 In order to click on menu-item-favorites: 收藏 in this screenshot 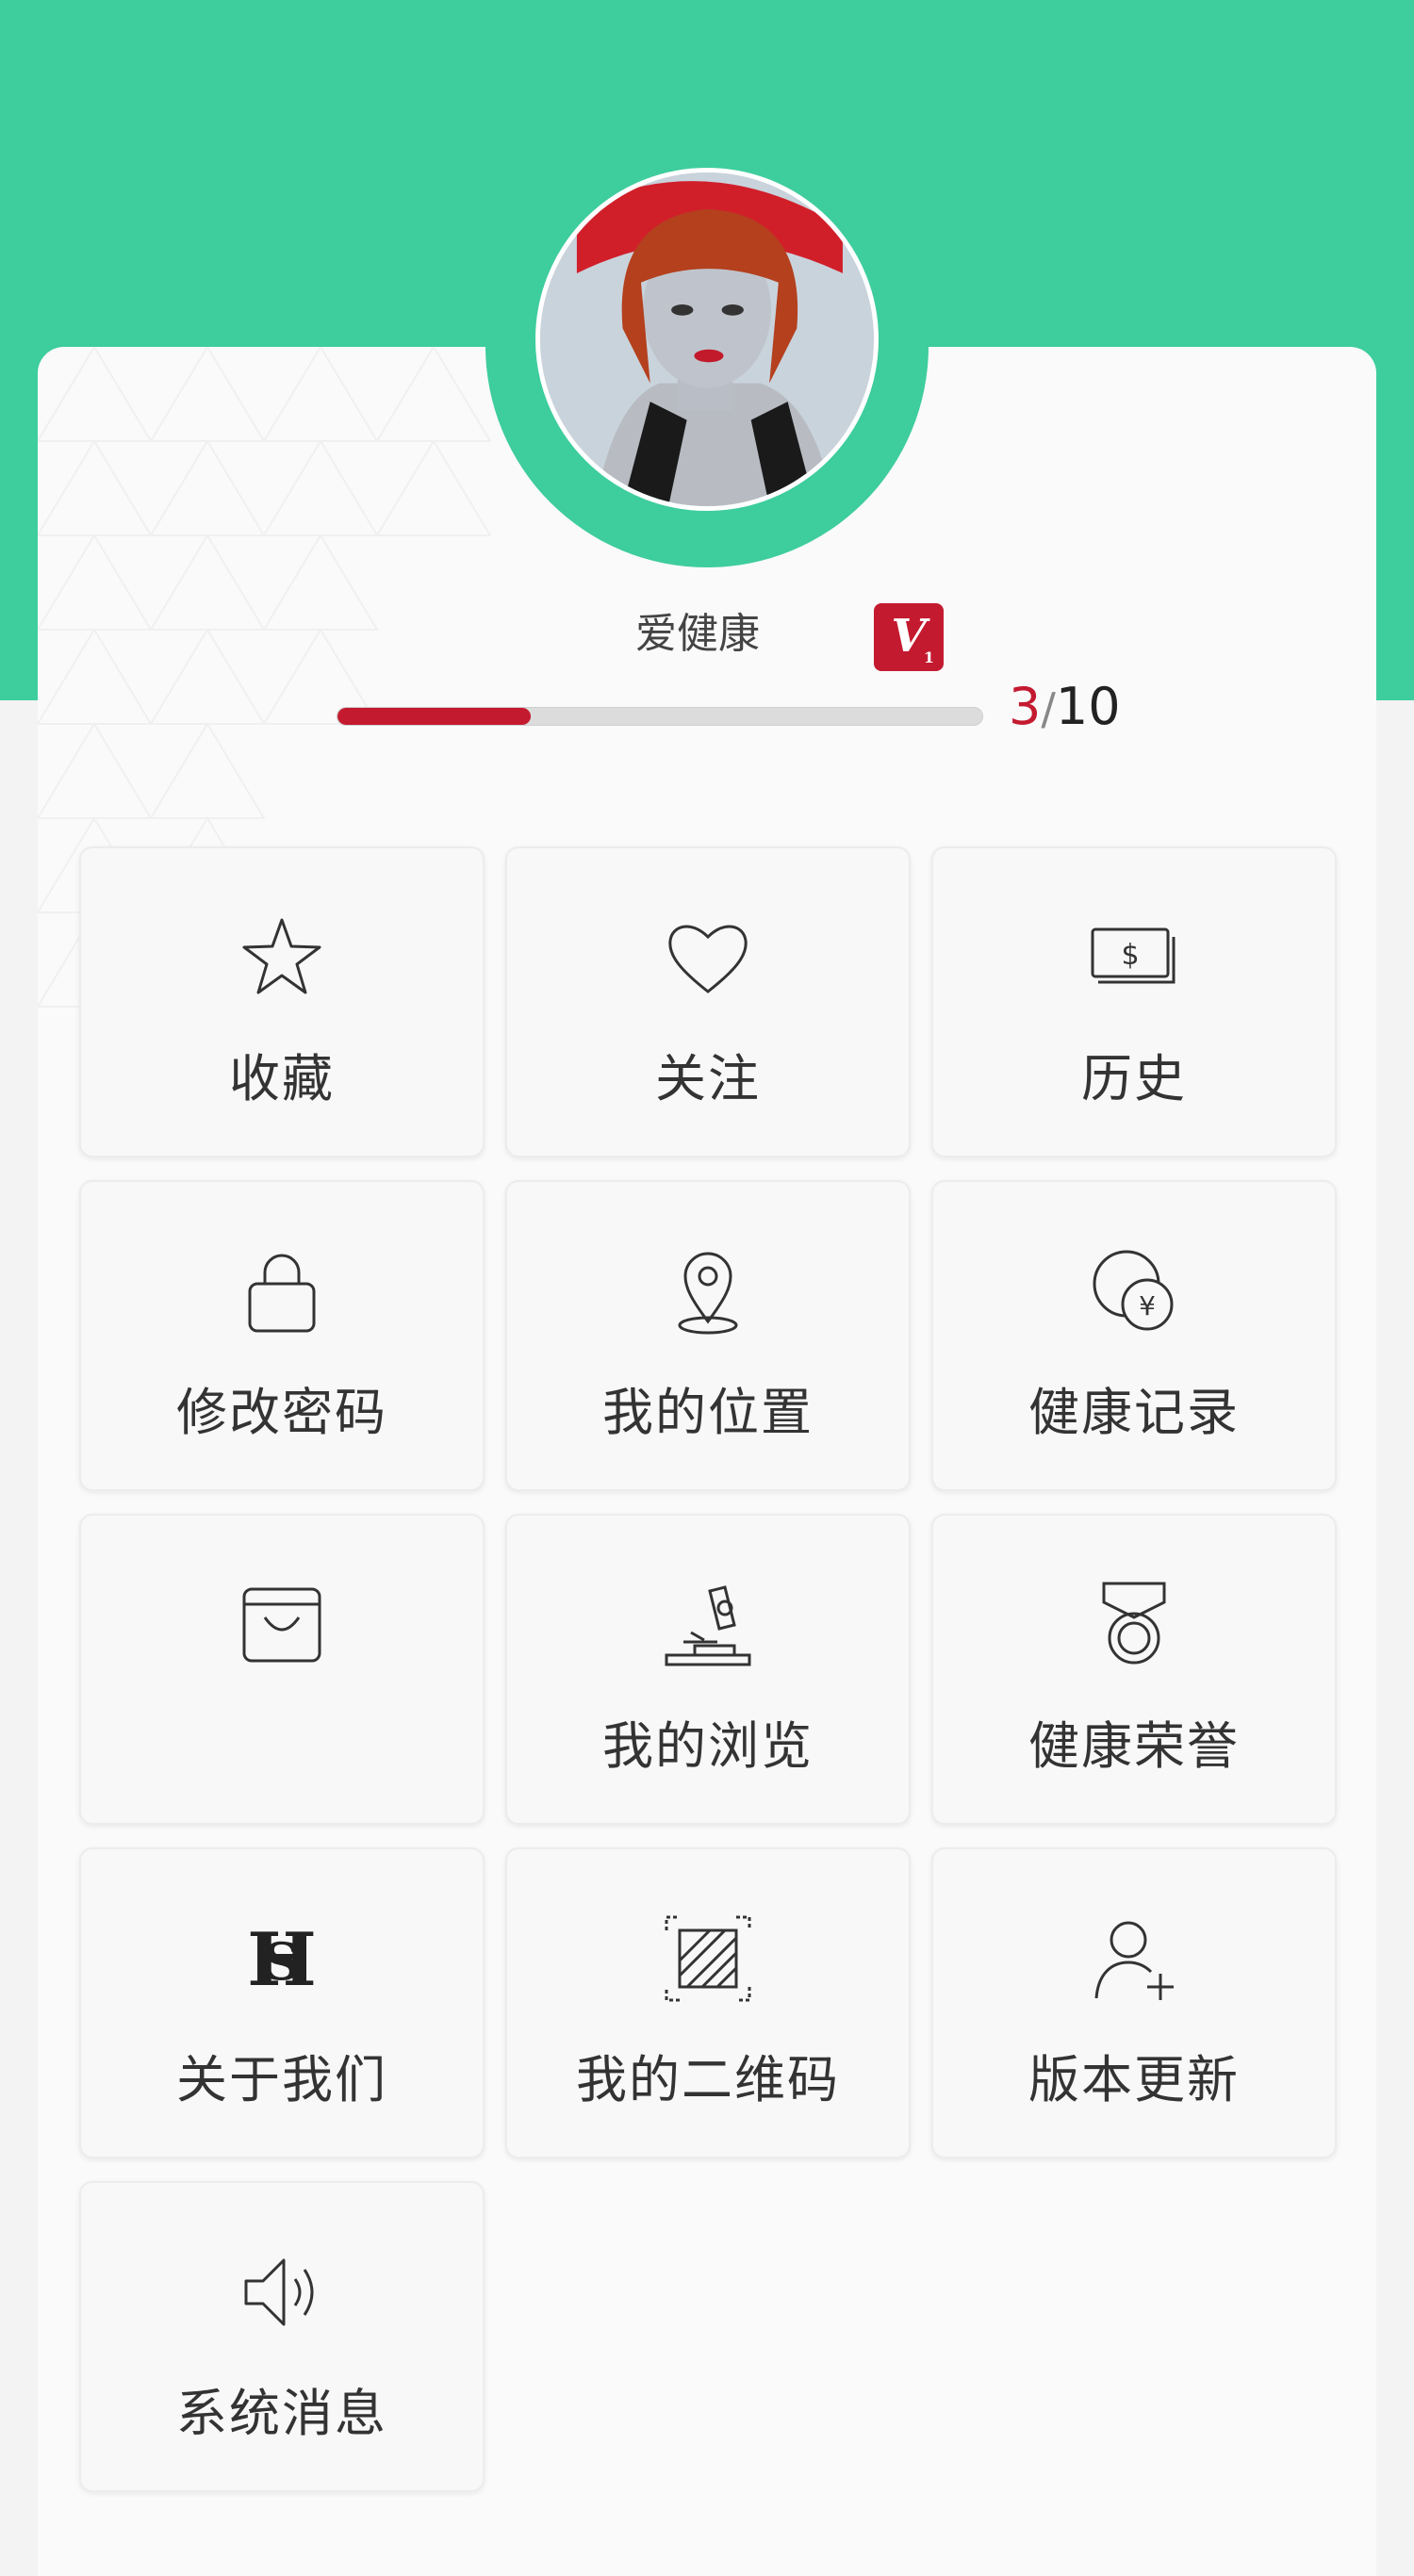, I will do `click(282, 1001)`.